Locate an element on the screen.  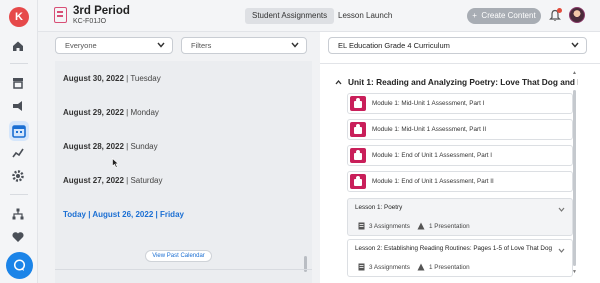
chart-icon is located at coordinates (19, 154).